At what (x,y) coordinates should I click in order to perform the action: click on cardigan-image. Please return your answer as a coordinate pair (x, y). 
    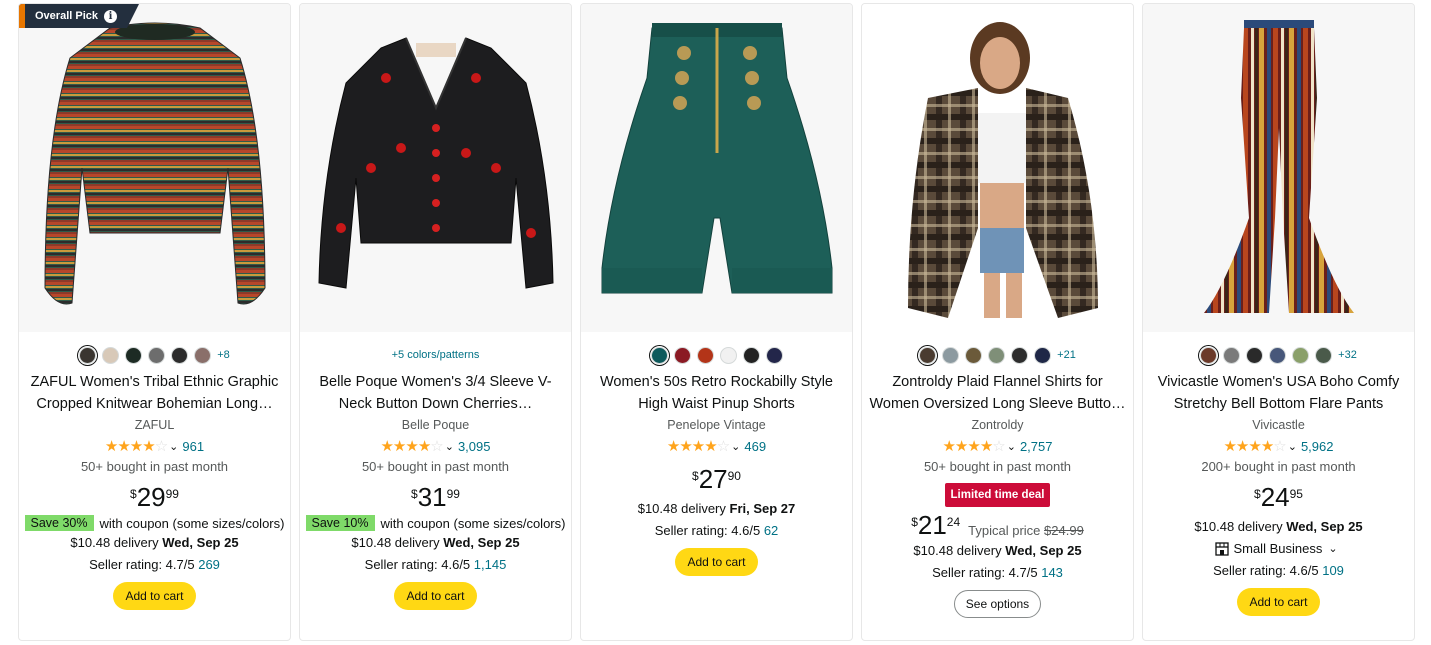
    Looking at the image, I should click on (435, 163).